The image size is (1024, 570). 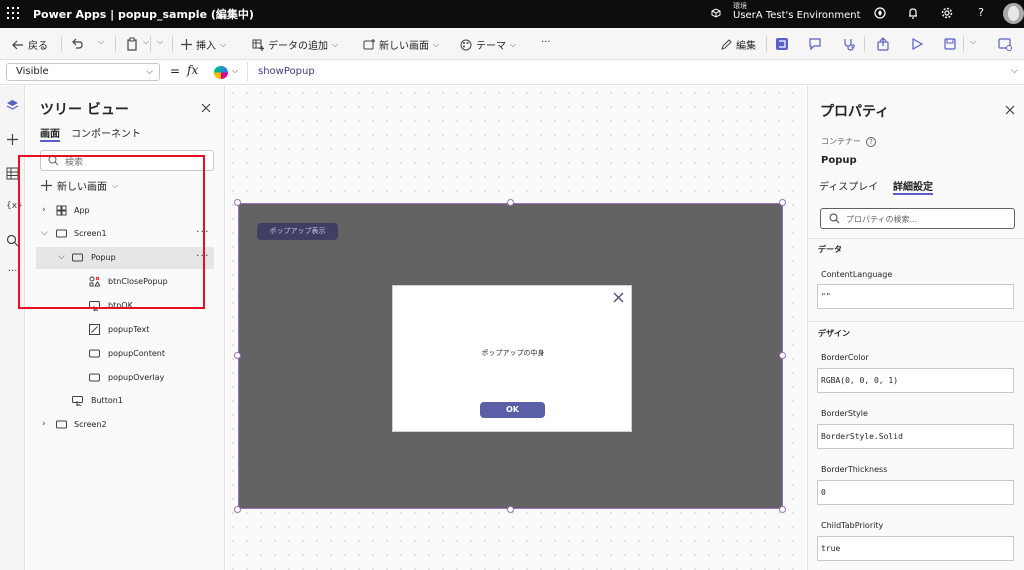 I want to click on property-label: ChildTabPriority, so click(x=852, y=525).